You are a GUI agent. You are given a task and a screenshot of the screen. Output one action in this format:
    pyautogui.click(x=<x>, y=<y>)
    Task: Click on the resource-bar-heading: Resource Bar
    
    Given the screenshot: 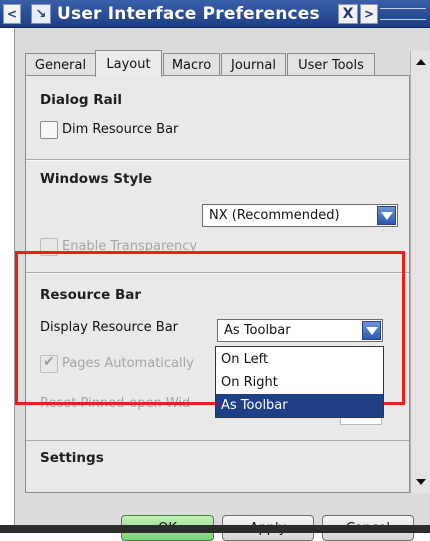 What is the action you would take?
    pyautogui.click(x=91, y=295)
    